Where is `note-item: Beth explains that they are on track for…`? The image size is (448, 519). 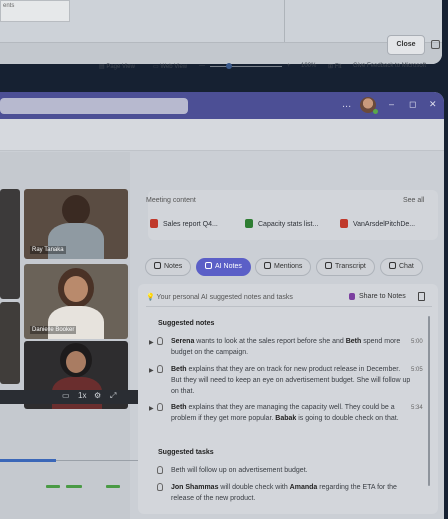 note-item: Beth explains that they are on track for… is located at coordinates (291, 380).